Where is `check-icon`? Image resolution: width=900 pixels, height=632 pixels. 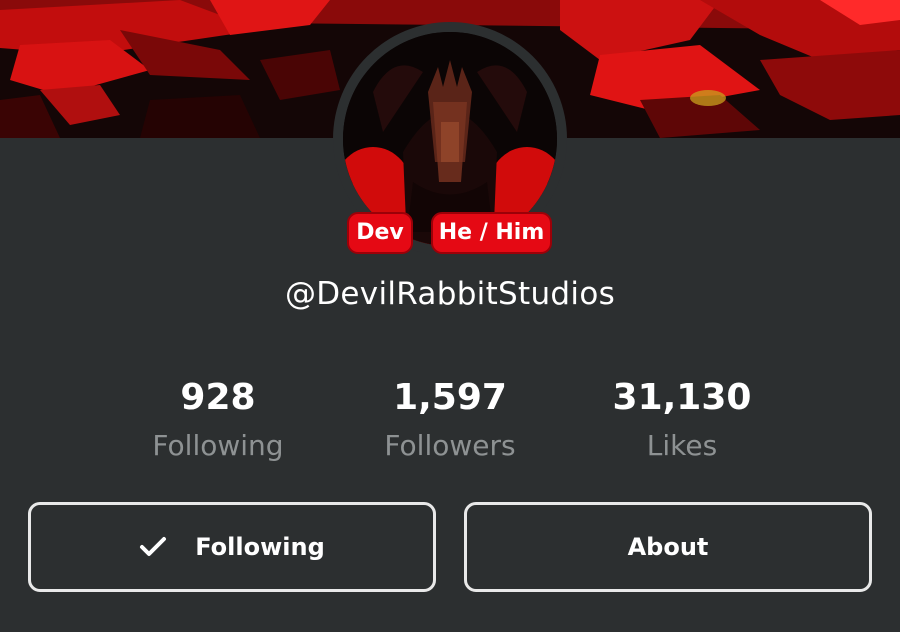
check-icon is located at coordinates (153, 547).